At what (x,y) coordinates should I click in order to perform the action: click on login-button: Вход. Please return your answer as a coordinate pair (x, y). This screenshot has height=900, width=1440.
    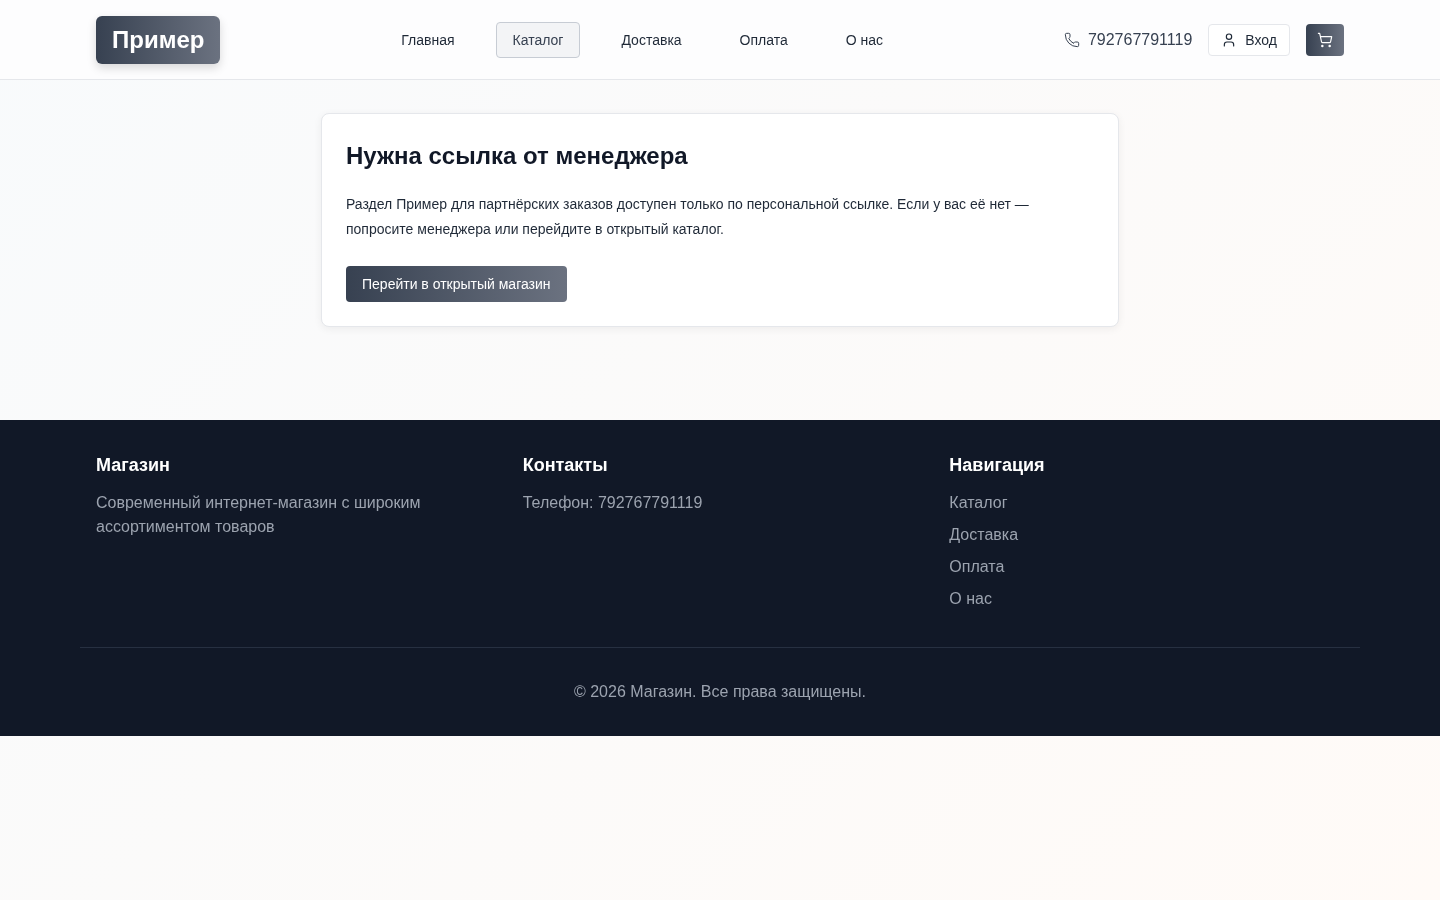
    Looking at the image, I should click on (1249, 39).